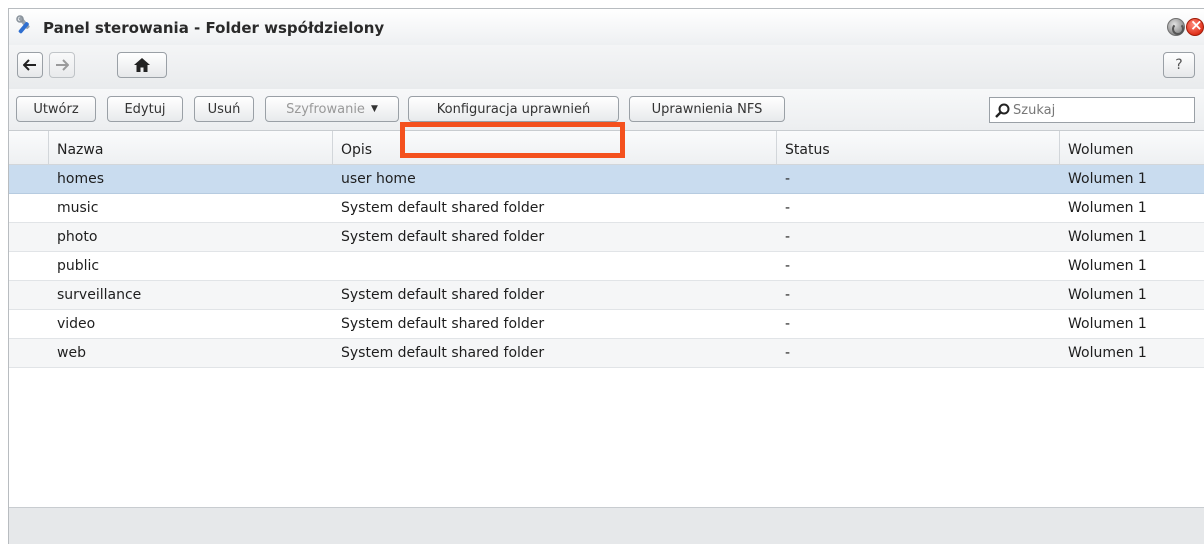  What do you see at coordinates (1100, 110) in the screenshot?
I see `search-input` at bounding box center [1100, 110].